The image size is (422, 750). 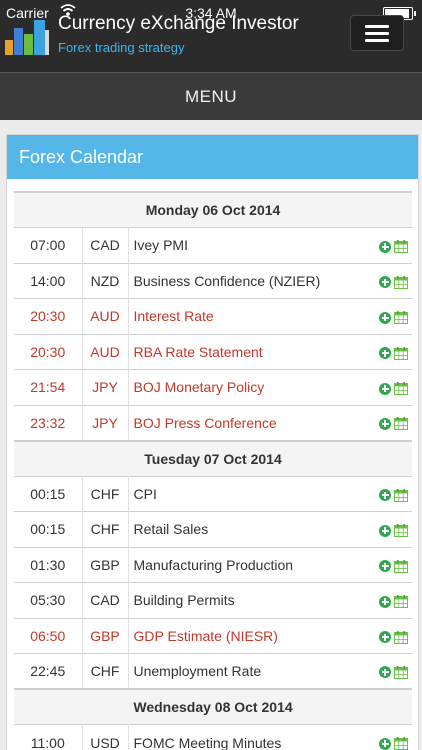 I want to click on day-date: Tuesday 07 Oct 2014, so click(x=213, y=457).